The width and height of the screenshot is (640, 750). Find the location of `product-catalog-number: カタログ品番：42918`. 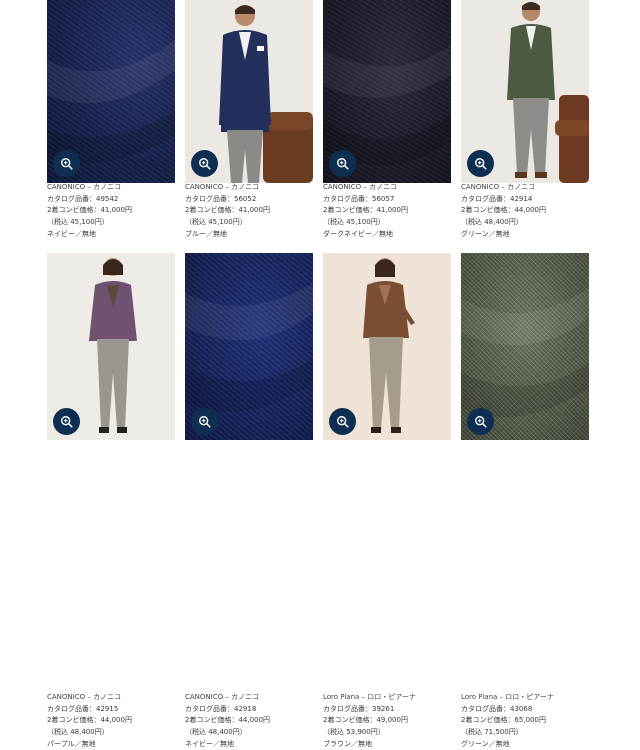

product-catalog-number: カタログ品番：42918 is located at coordinates (221, 708).